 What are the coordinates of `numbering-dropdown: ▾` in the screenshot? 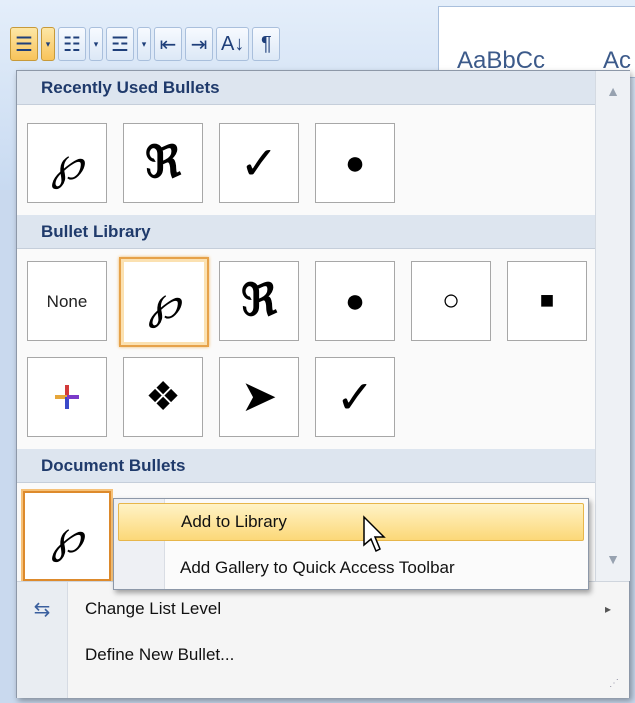 It's located at (96, 44).